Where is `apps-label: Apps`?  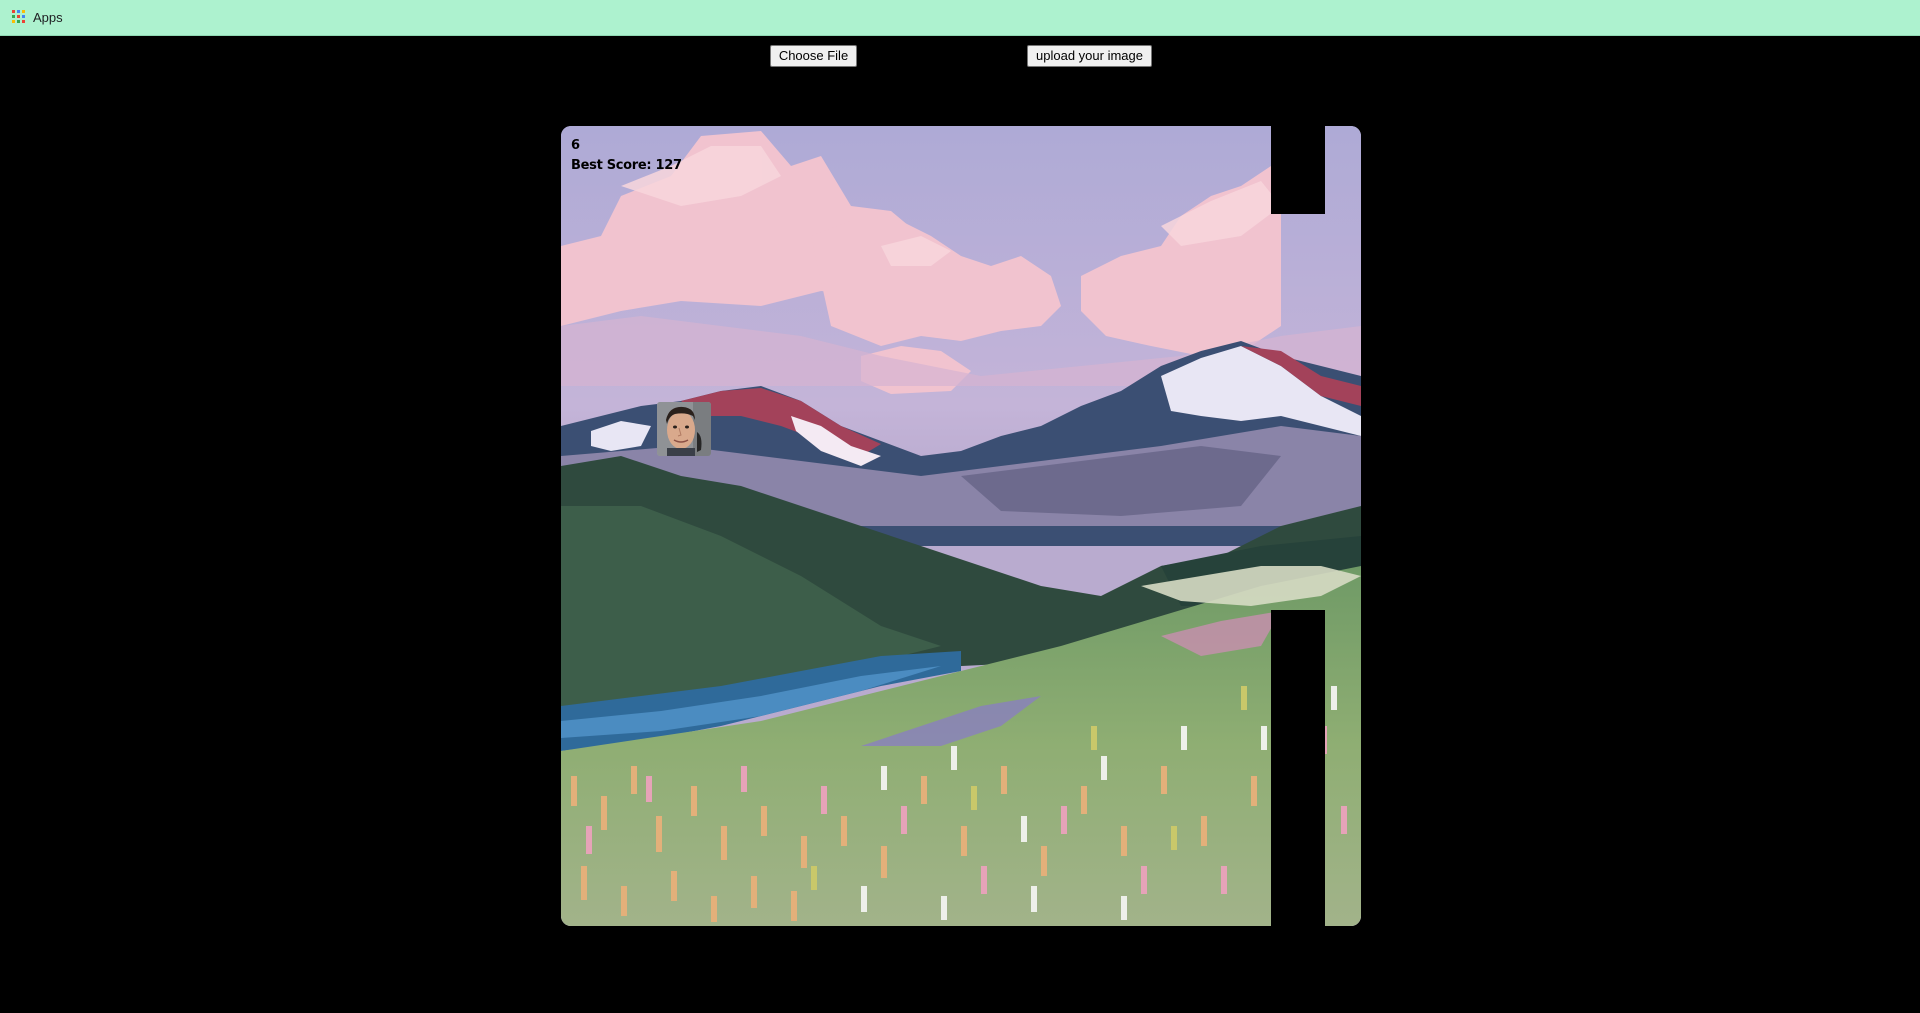
apps-label: Apps is located at coordinates (48, 17).